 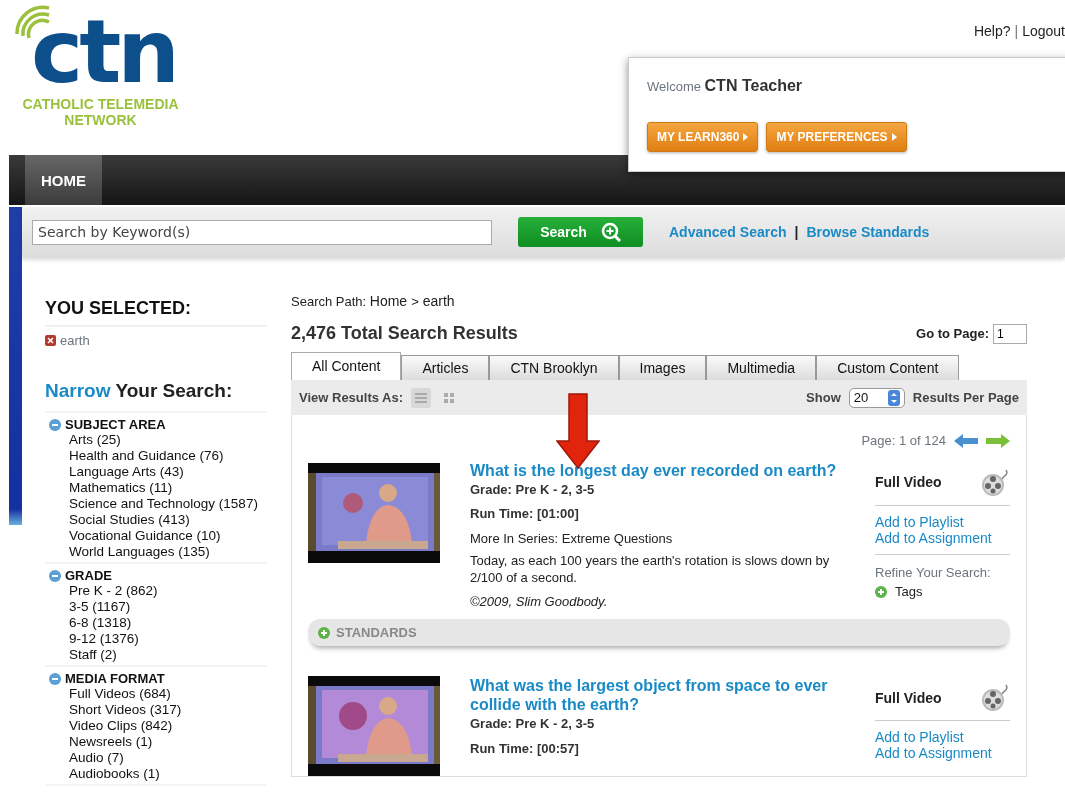 I want to click on show-label: Show, so click(x=823, y=397).